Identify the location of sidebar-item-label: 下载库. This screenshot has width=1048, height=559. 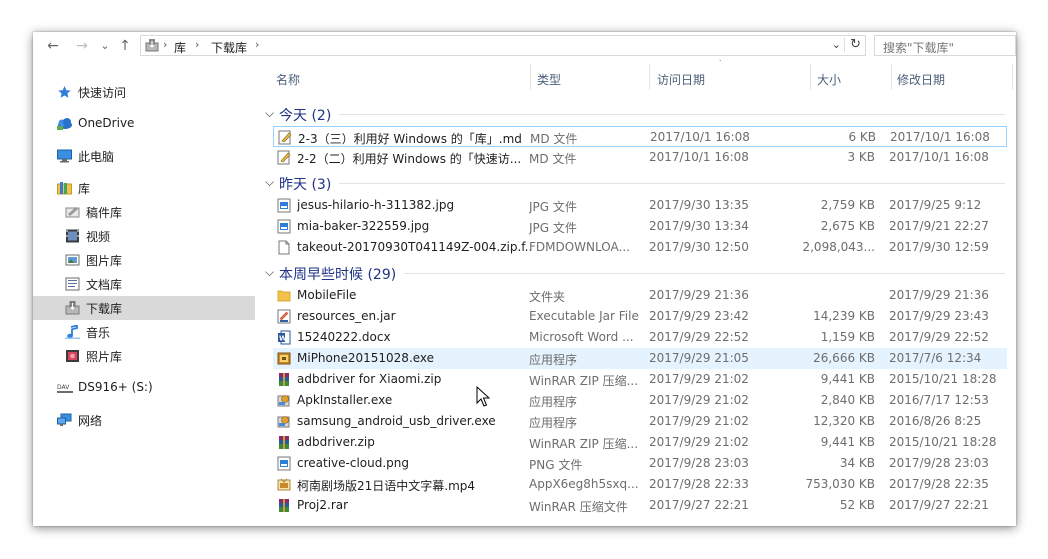
(104, 309).